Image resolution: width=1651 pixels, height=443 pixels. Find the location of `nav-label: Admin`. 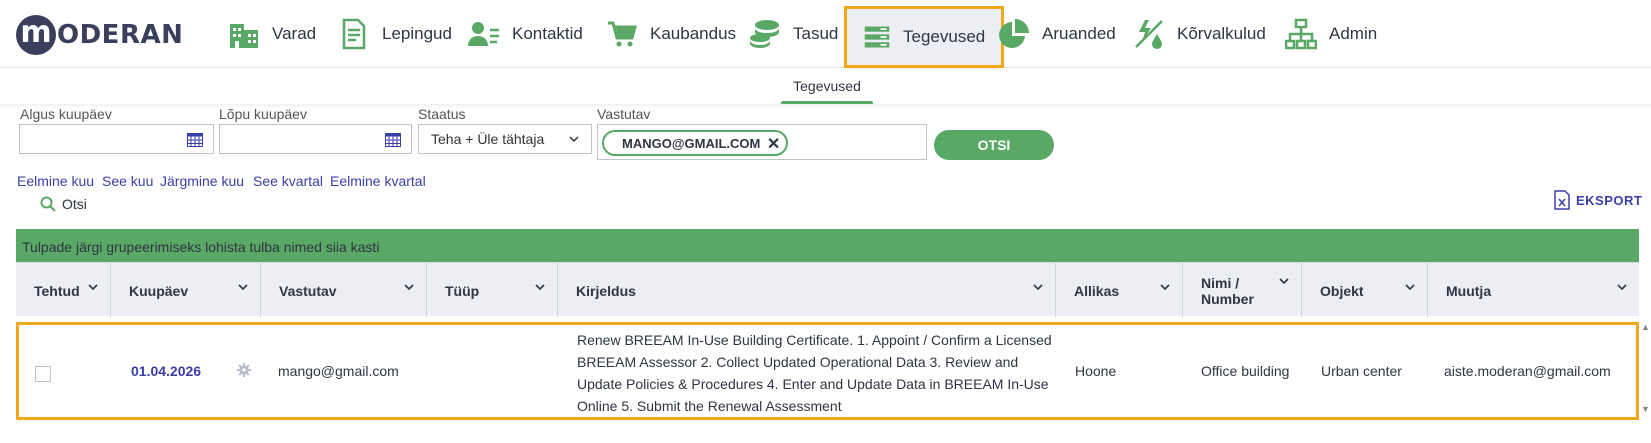

nav-label: Admin is located at coordinates (1353, 33).